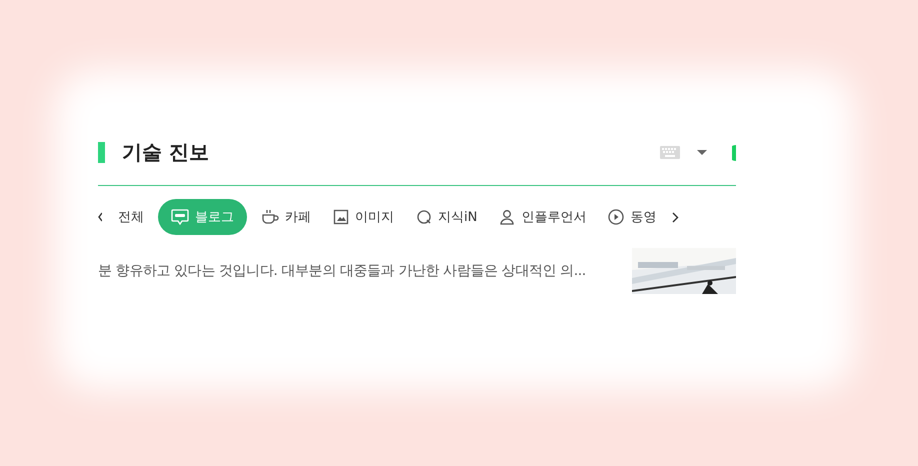 This screenshot has height=466, width=918. Describe the element at coordinates (447, 217) in the screenshot. I see `tab: 지식iN` at that location.